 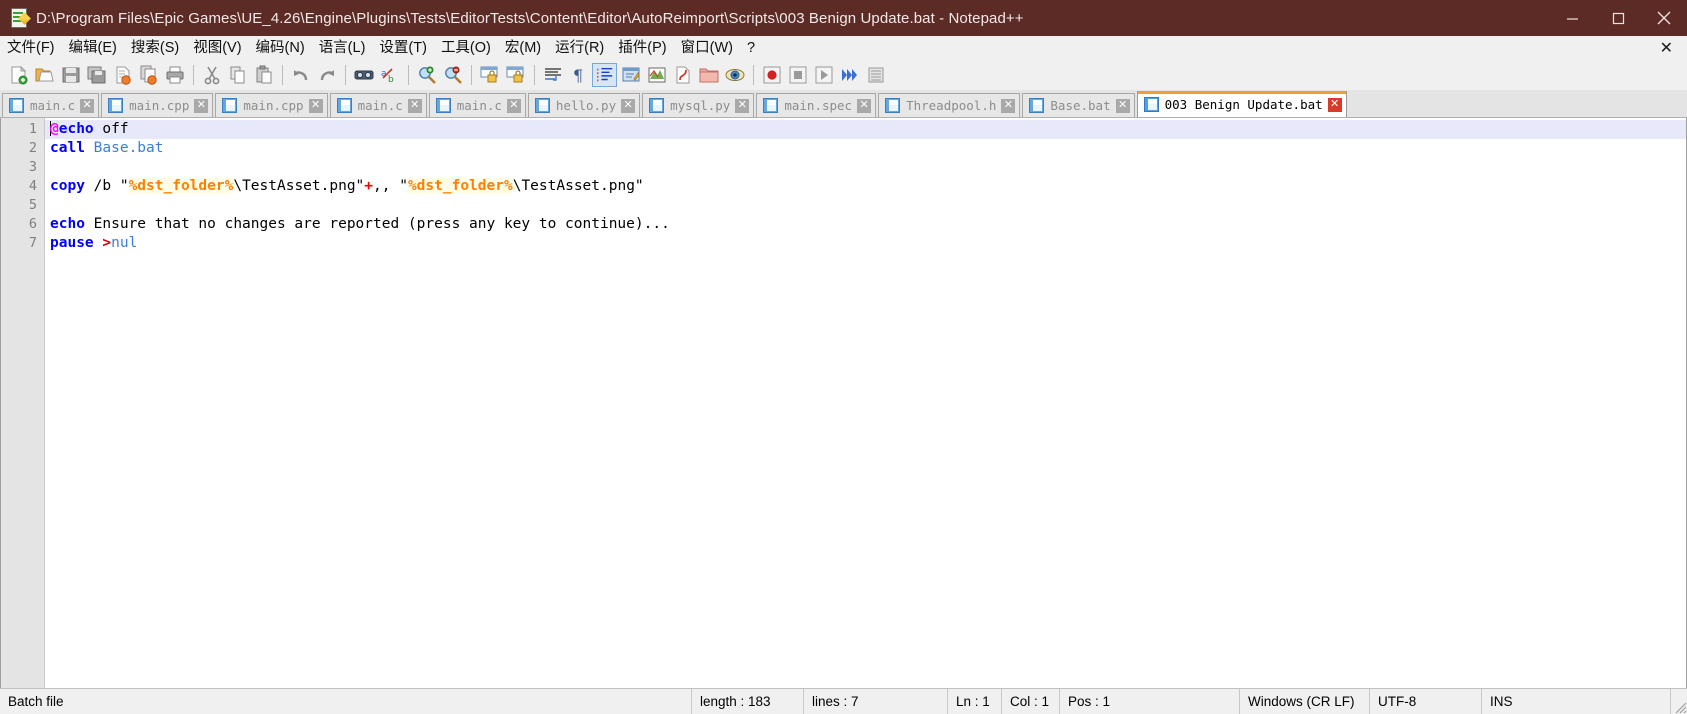 I want to click on tab-main-spec: main.spec ✕, so click(x=816, y=105).